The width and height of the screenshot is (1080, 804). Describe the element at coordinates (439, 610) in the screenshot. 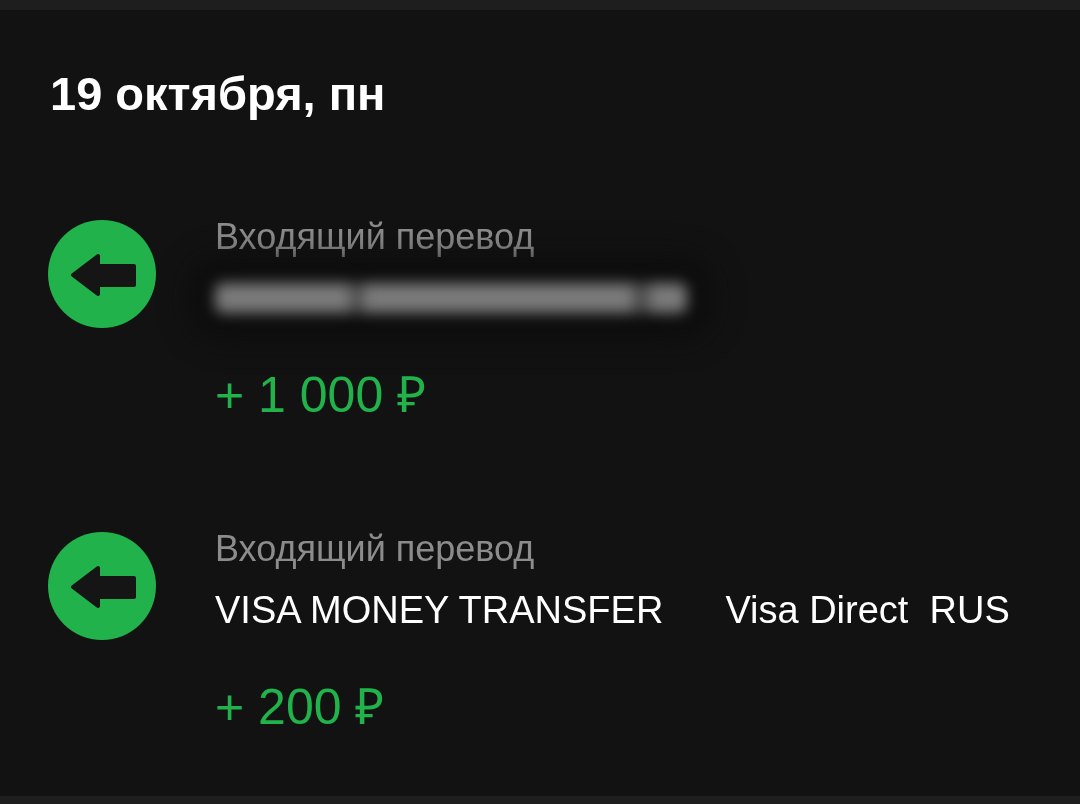

I see `counterparty-text: VISA MONEY TRANSFER` at that location.